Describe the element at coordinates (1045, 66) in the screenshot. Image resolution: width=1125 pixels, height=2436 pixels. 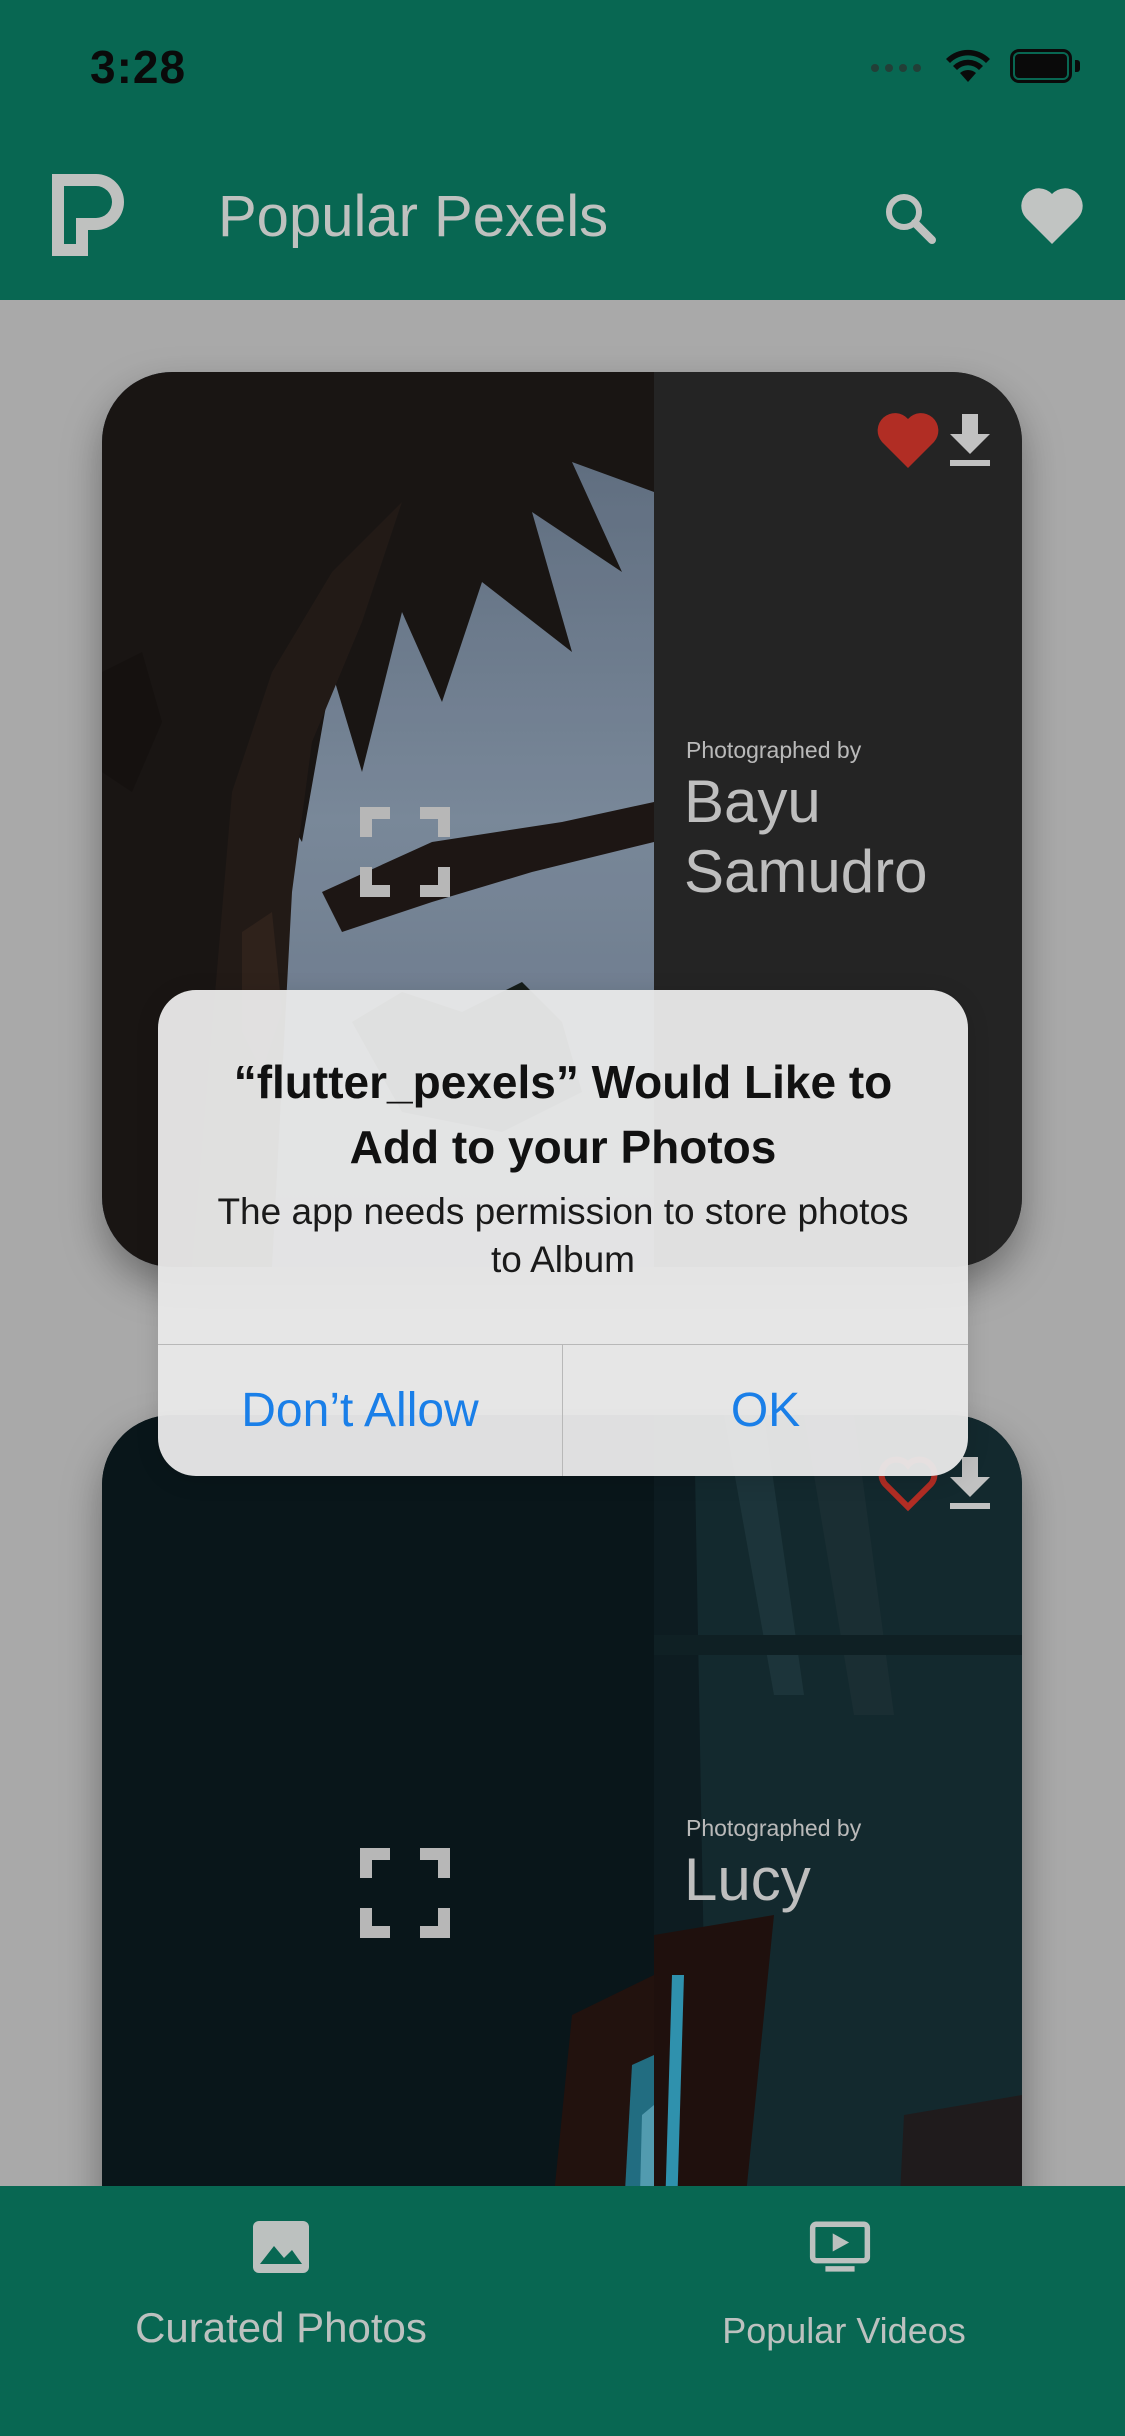
I see `battery-icon` at that location.